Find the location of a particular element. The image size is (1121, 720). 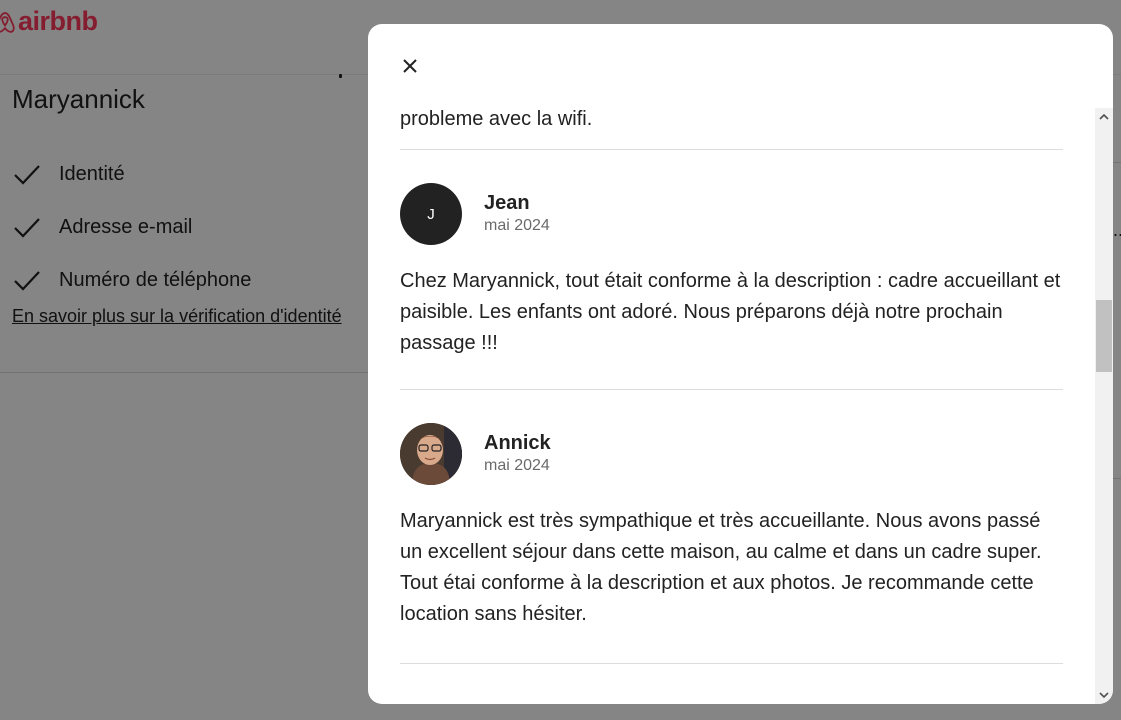

reviewer-info: Jean mai 2024 is located at coordinates (517, 214).